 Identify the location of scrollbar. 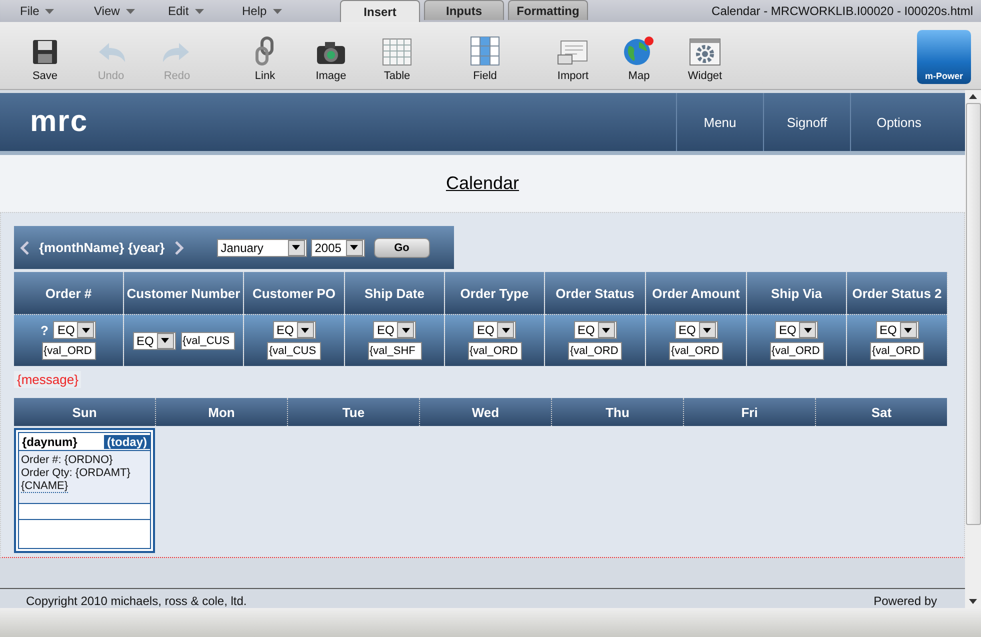
(973, 349).